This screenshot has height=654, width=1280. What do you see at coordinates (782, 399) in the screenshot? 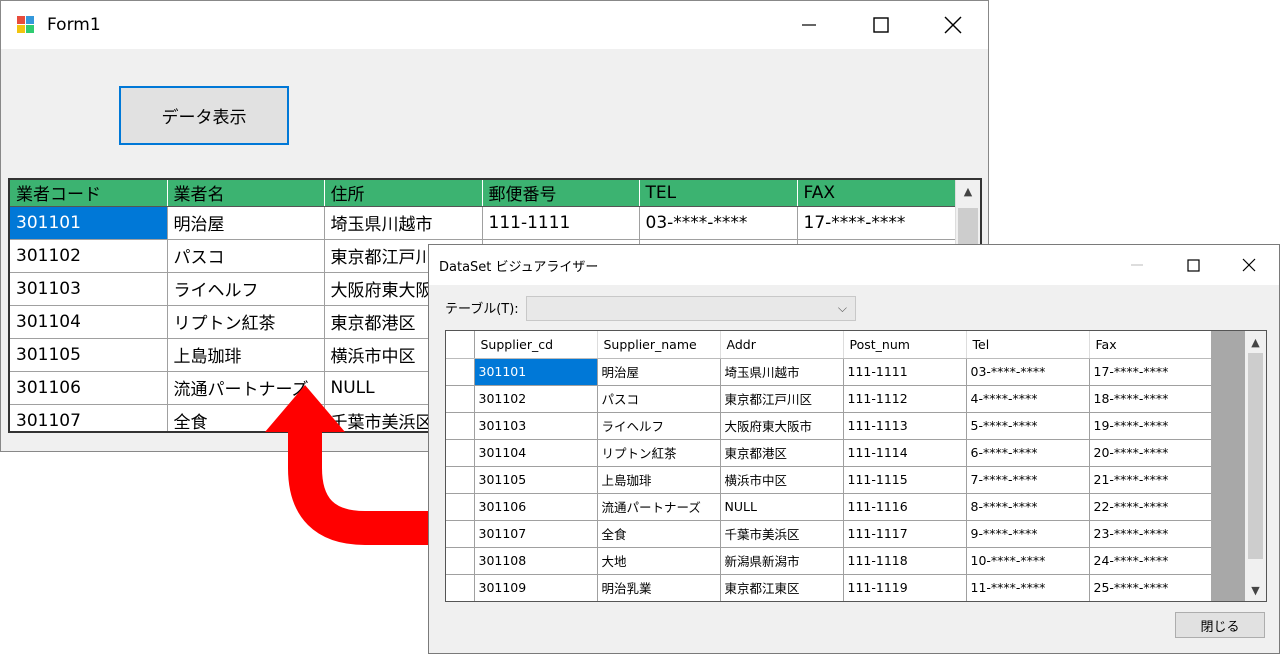
I see `grid-cell: 東京都江戸川区` at bounding box center [782, 399].